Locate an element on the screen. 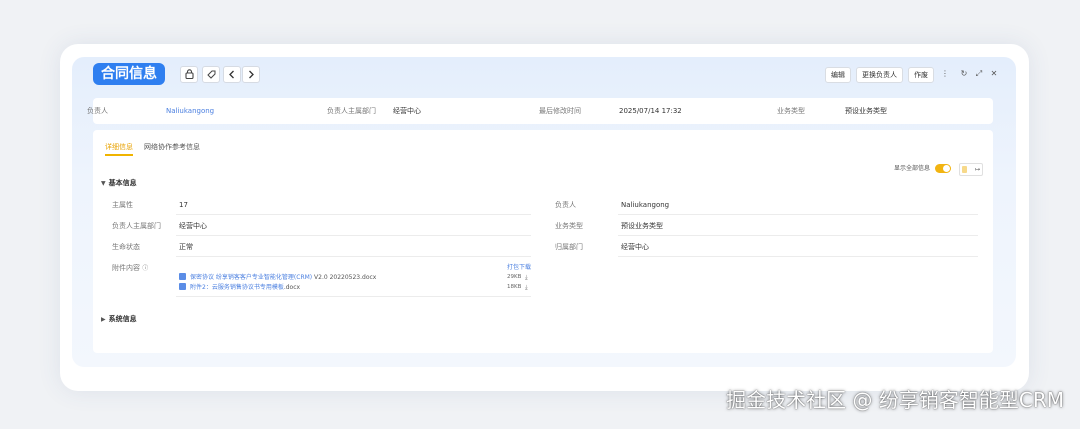 This screenshot has height=429, width=1080. system-section-header: ▶ 系统信息 is located at coordinates (119, 319).